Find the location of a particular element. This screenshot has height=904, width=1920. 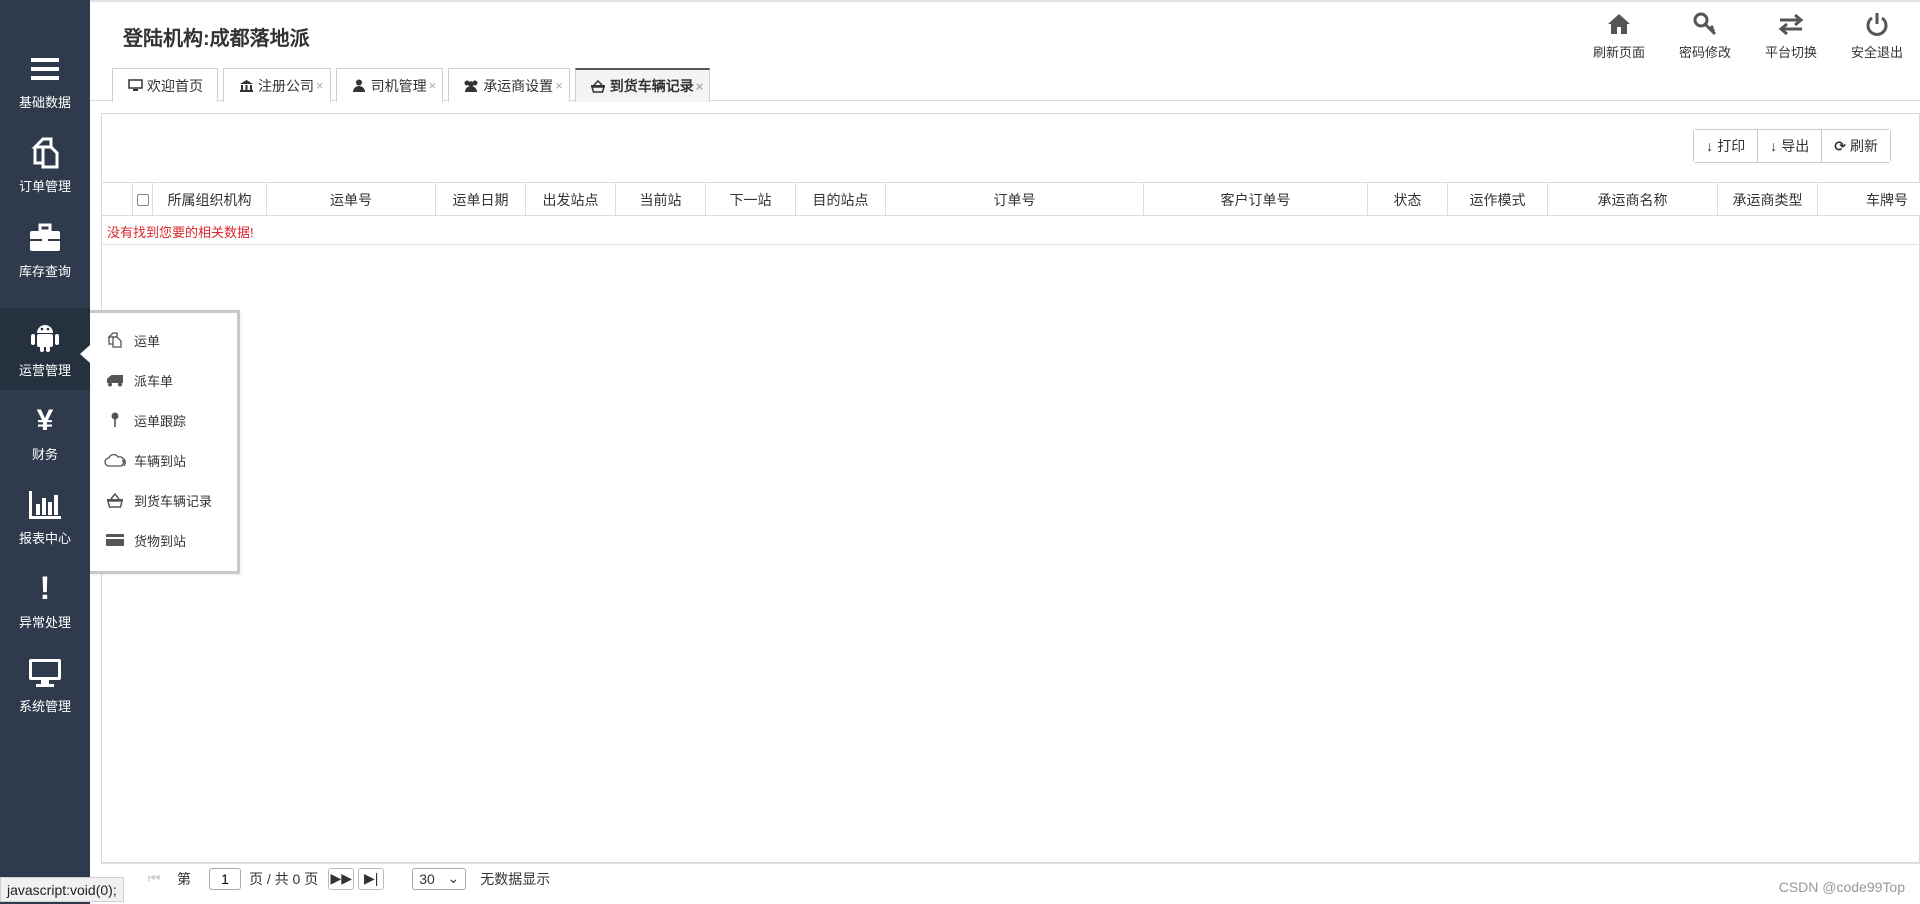

switch-platform-button: 平台切换 is located at coordinates (1791, 35).